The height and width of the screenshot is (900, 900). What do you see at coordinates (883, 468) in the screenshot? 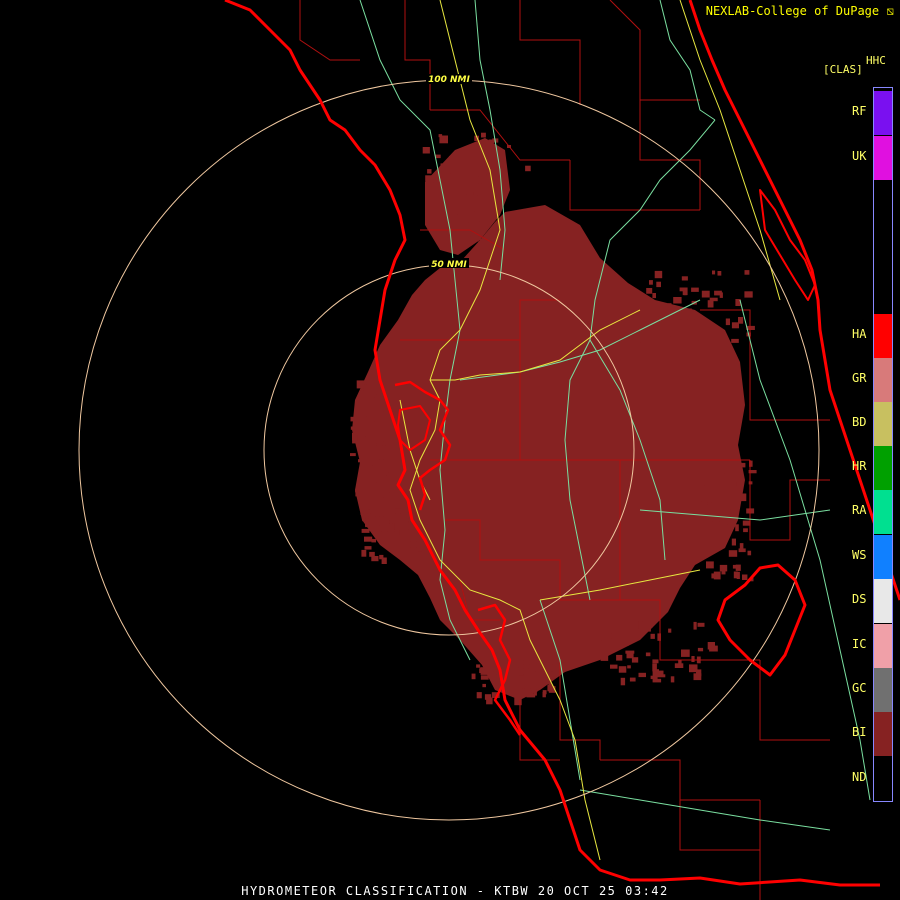
I see `legend-swatch-hr` at bounding box center [883, 468].